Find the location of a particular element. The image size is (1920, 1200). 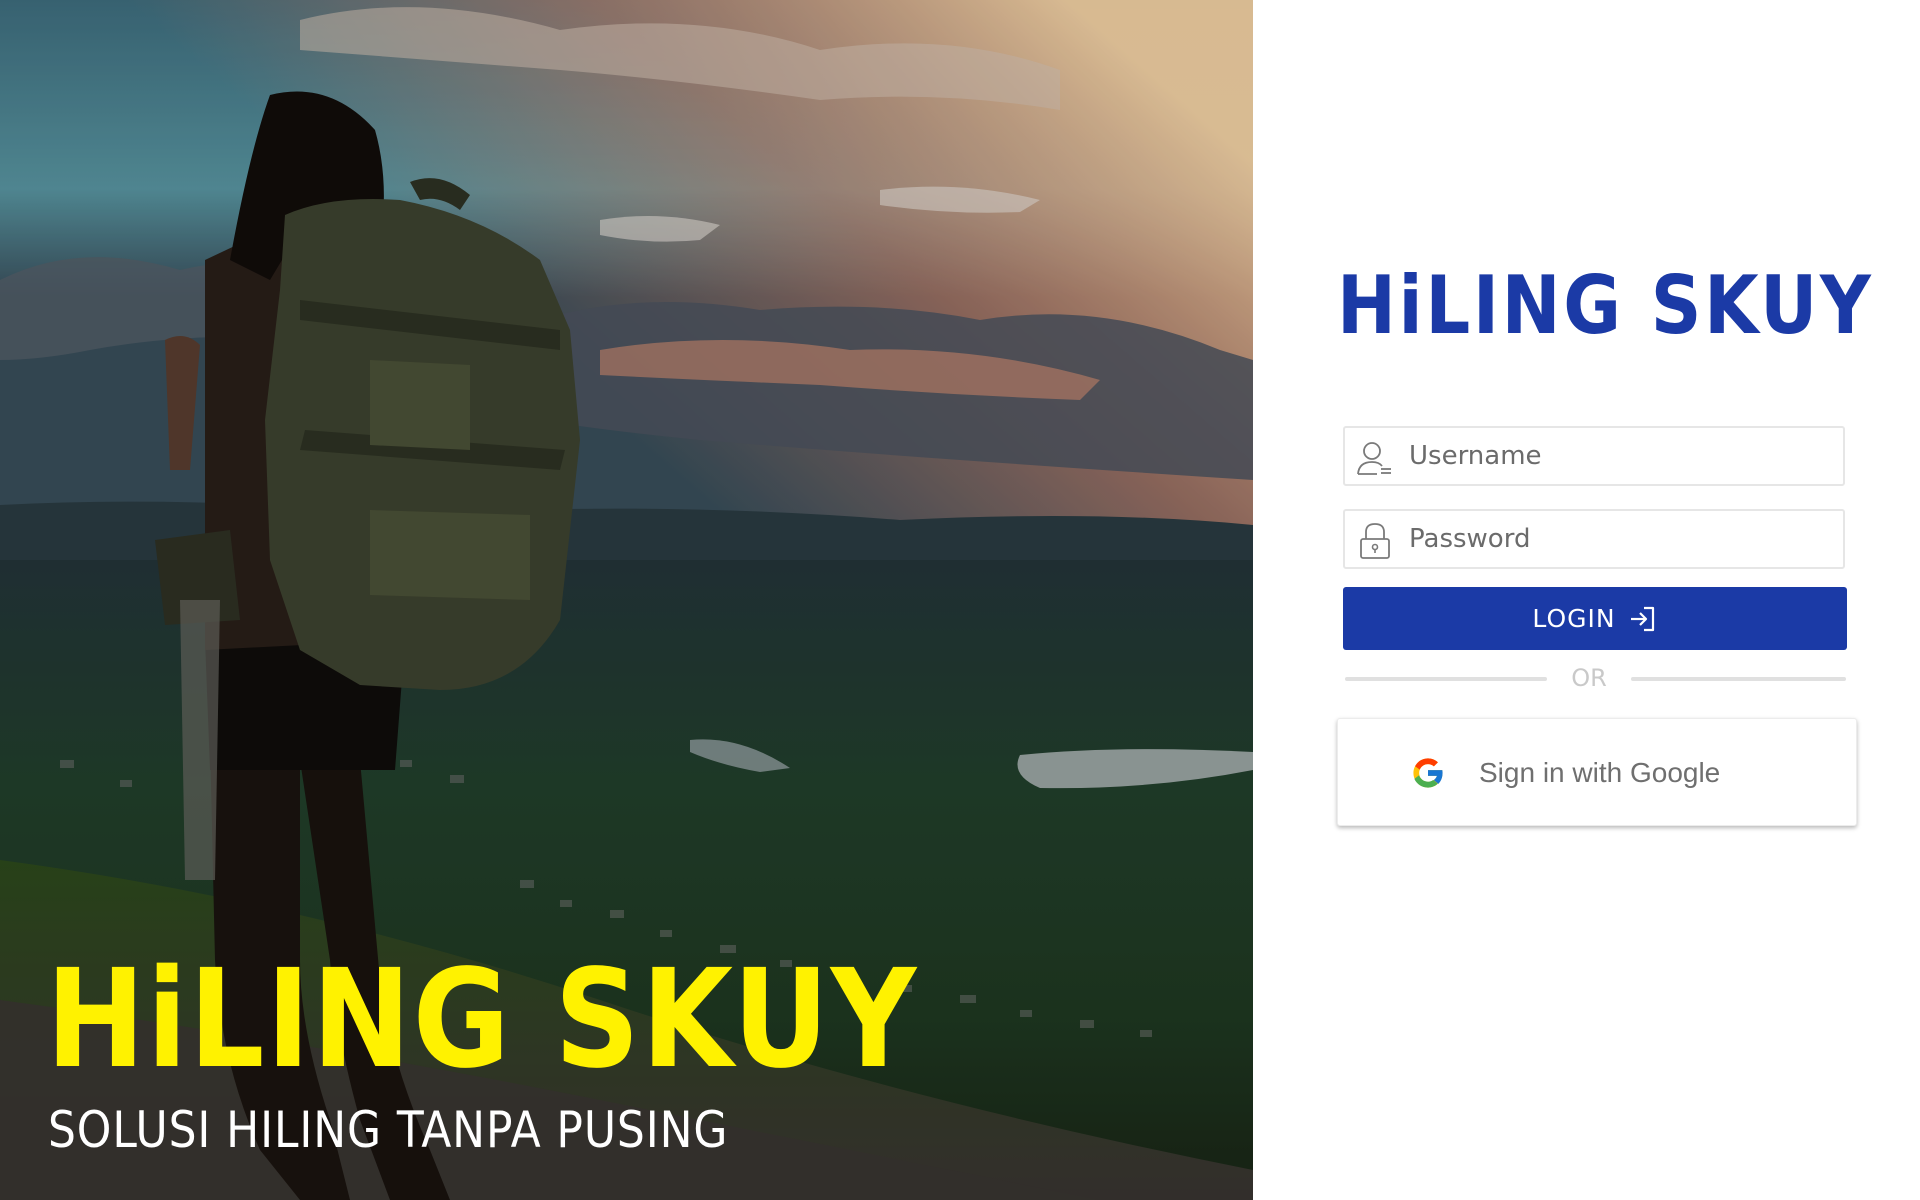

username-field is located at coordinates (1594, 456).